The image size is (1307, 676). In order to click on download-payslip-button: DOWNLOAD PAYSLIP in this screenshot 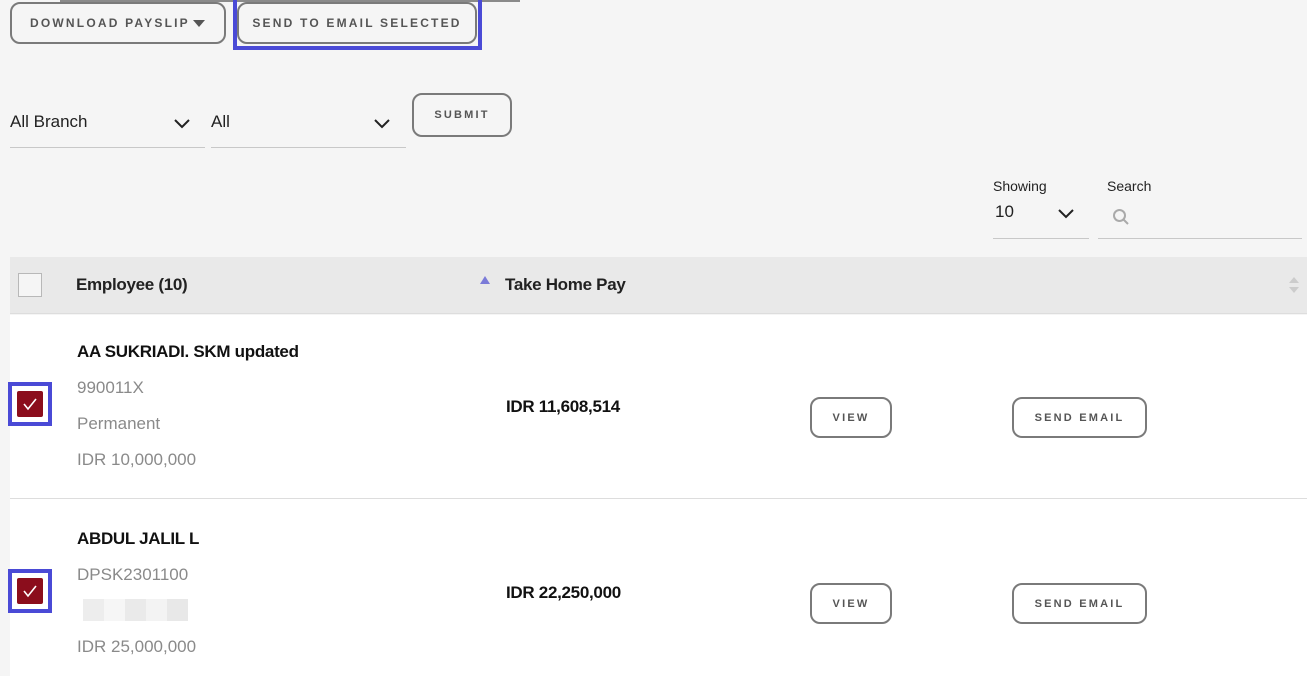, I will do `click(118, 23)`.